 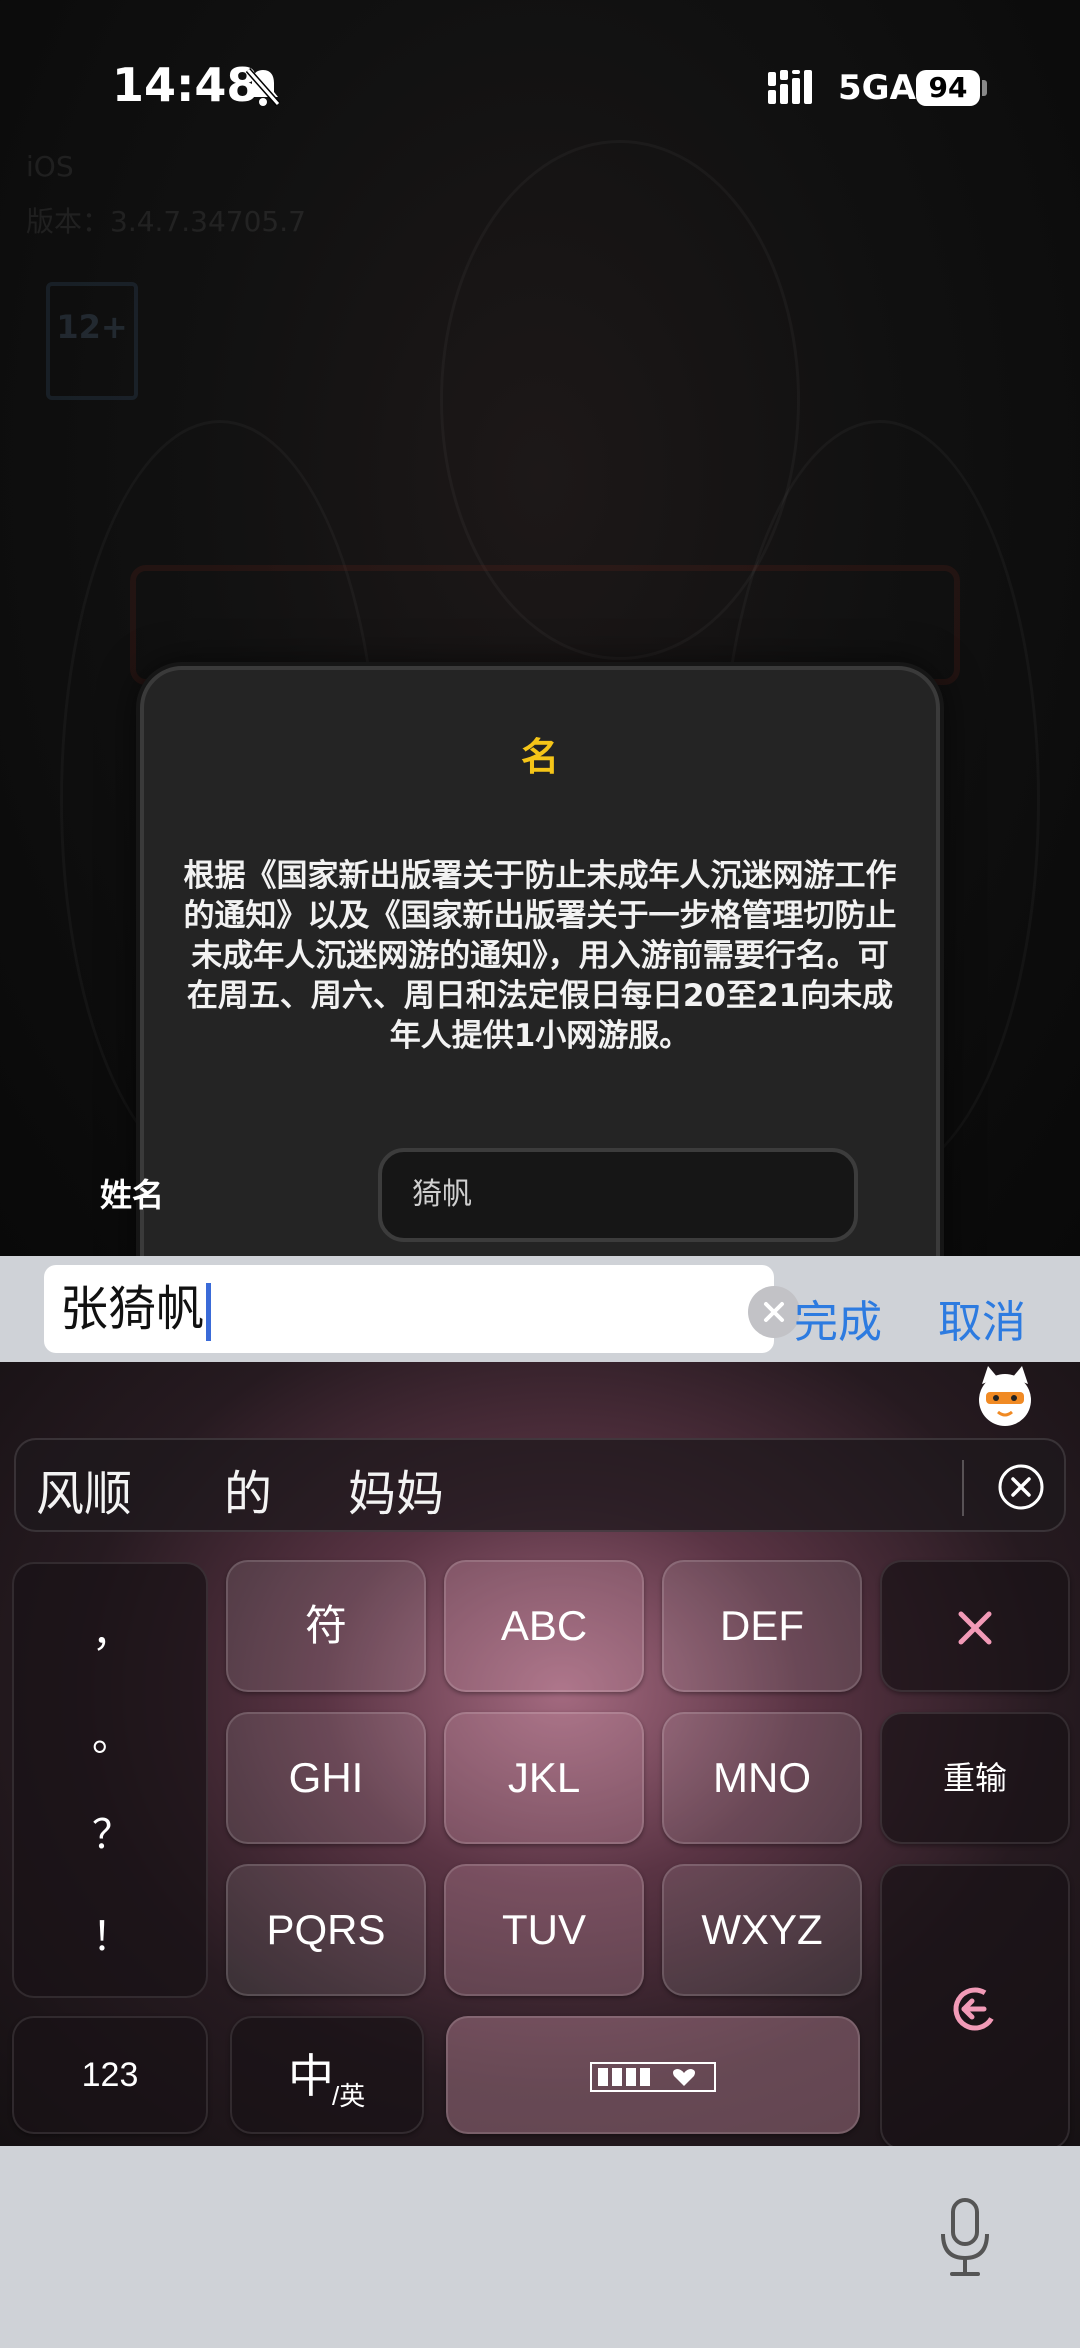 What do you see at coordinates (762, 1778) in the screenshot?
I see `key-mno: MNO` at bounding box center [762, 1778].